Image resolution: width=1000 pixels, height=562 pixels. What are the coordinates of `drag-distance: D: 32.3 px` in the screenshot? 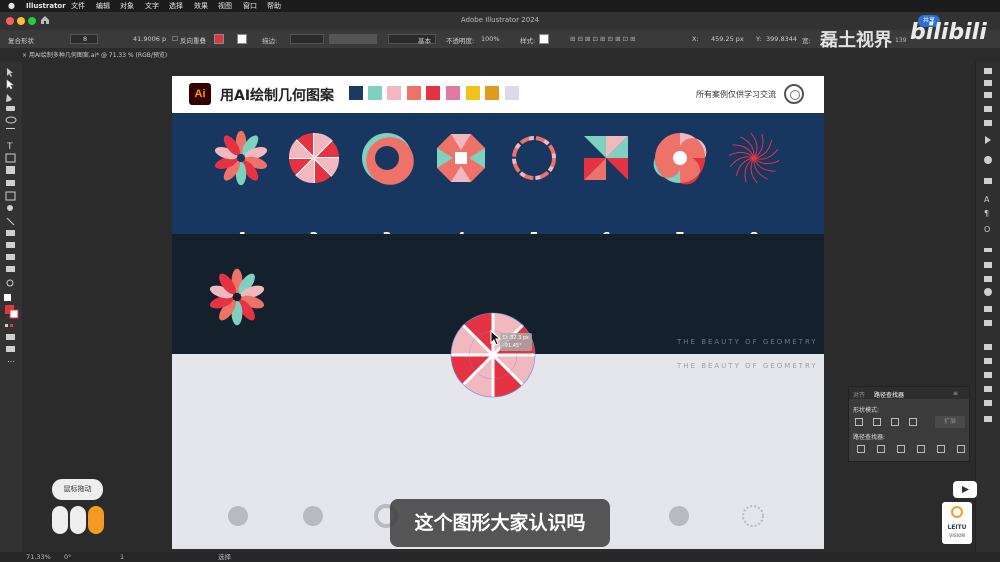 It's located at (516, 338).